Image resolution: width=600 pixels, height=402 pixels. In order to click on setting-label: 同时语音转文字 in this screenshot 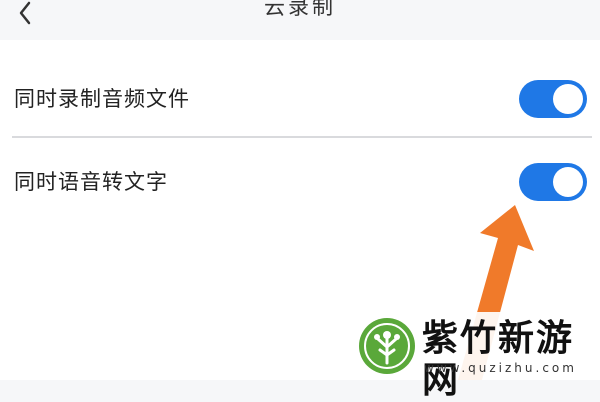, I will do `click(91, 182)`.